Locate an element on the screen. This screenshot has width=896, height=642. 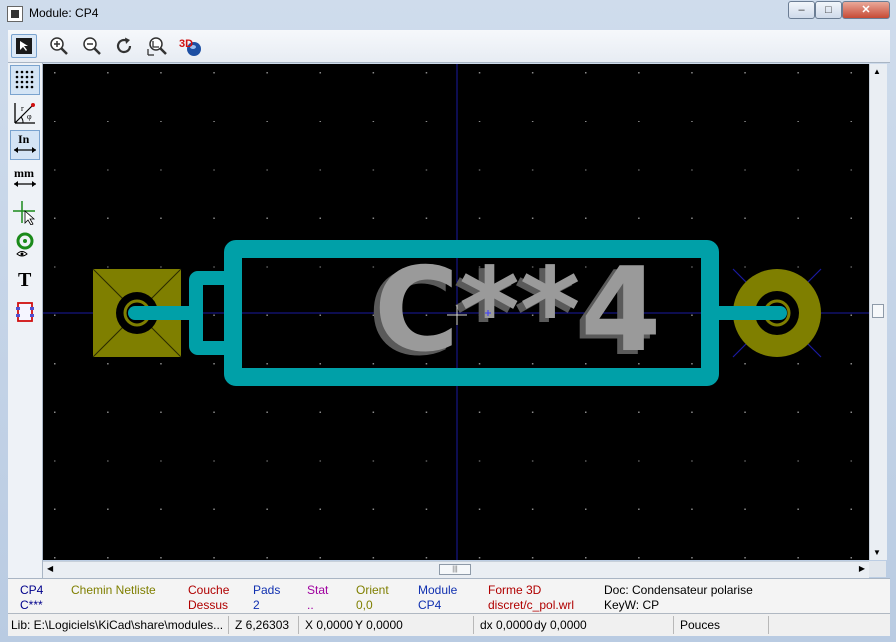
module-label: Module is located at coordinates (438, 590).